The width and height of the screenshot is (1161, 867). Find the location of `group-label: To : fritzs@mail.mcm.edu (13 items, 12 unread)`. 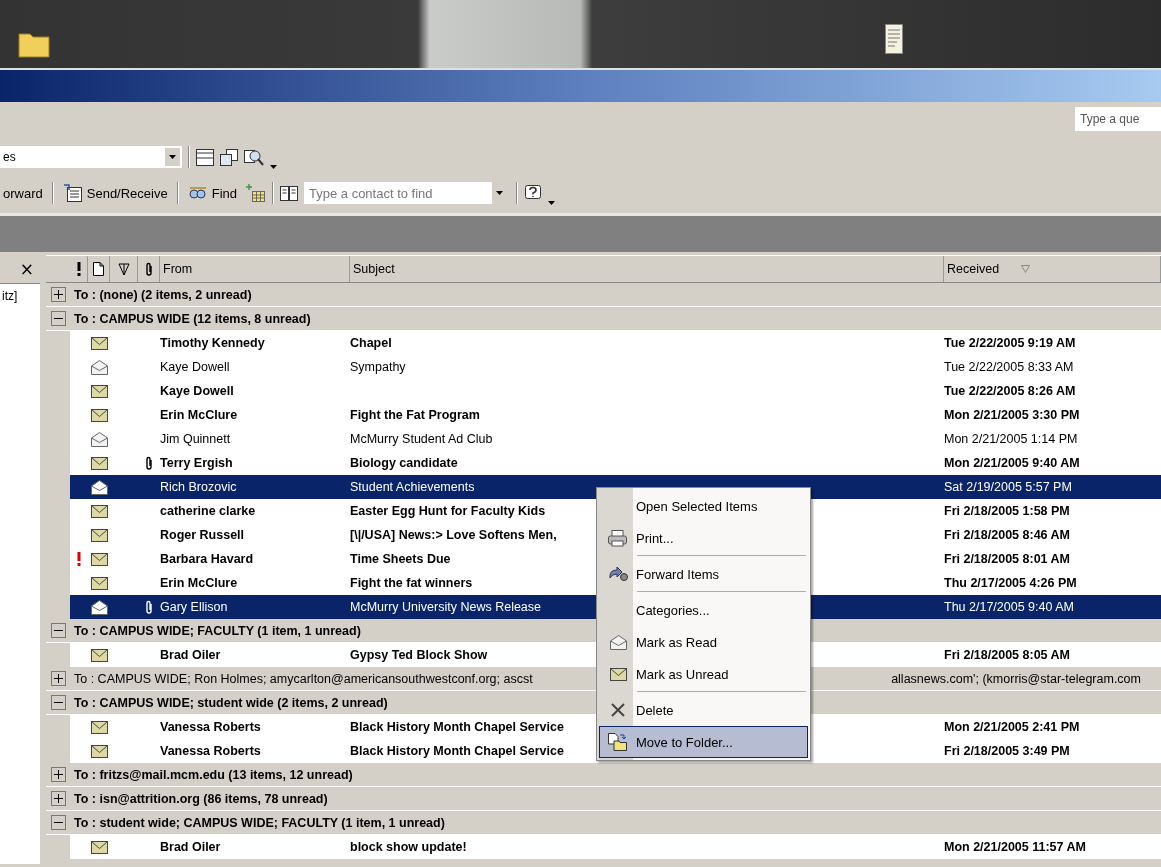

group-label: To : fritzs@mail.mcm.edu (13 items, 12 unread) is located at coordinates (213, 774).